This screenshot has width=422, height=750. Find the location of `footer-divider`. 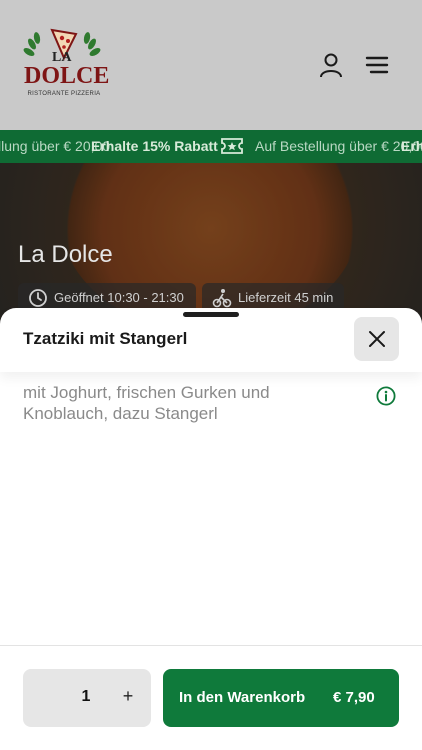

footer-divider is located at coordinates (211, 645).